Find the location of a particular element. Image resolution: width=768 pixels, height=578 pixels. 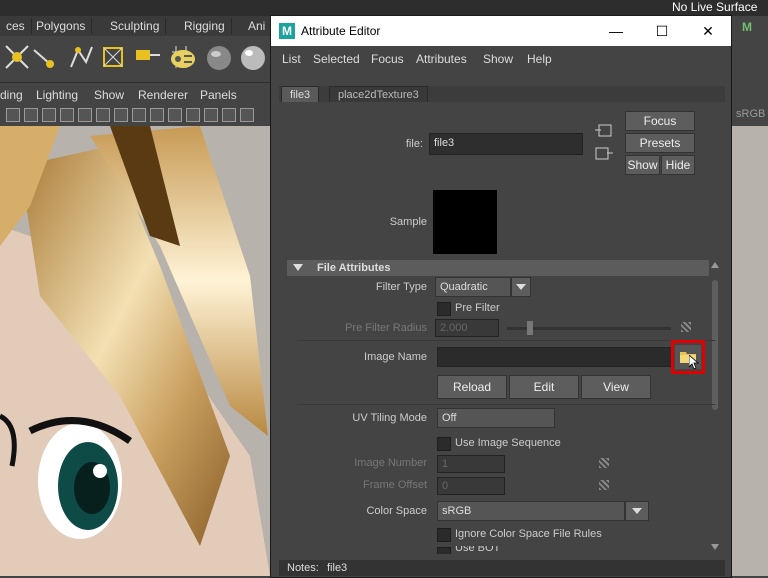

shelf-tab-animation: Ani is located at coordinates (257, 26).